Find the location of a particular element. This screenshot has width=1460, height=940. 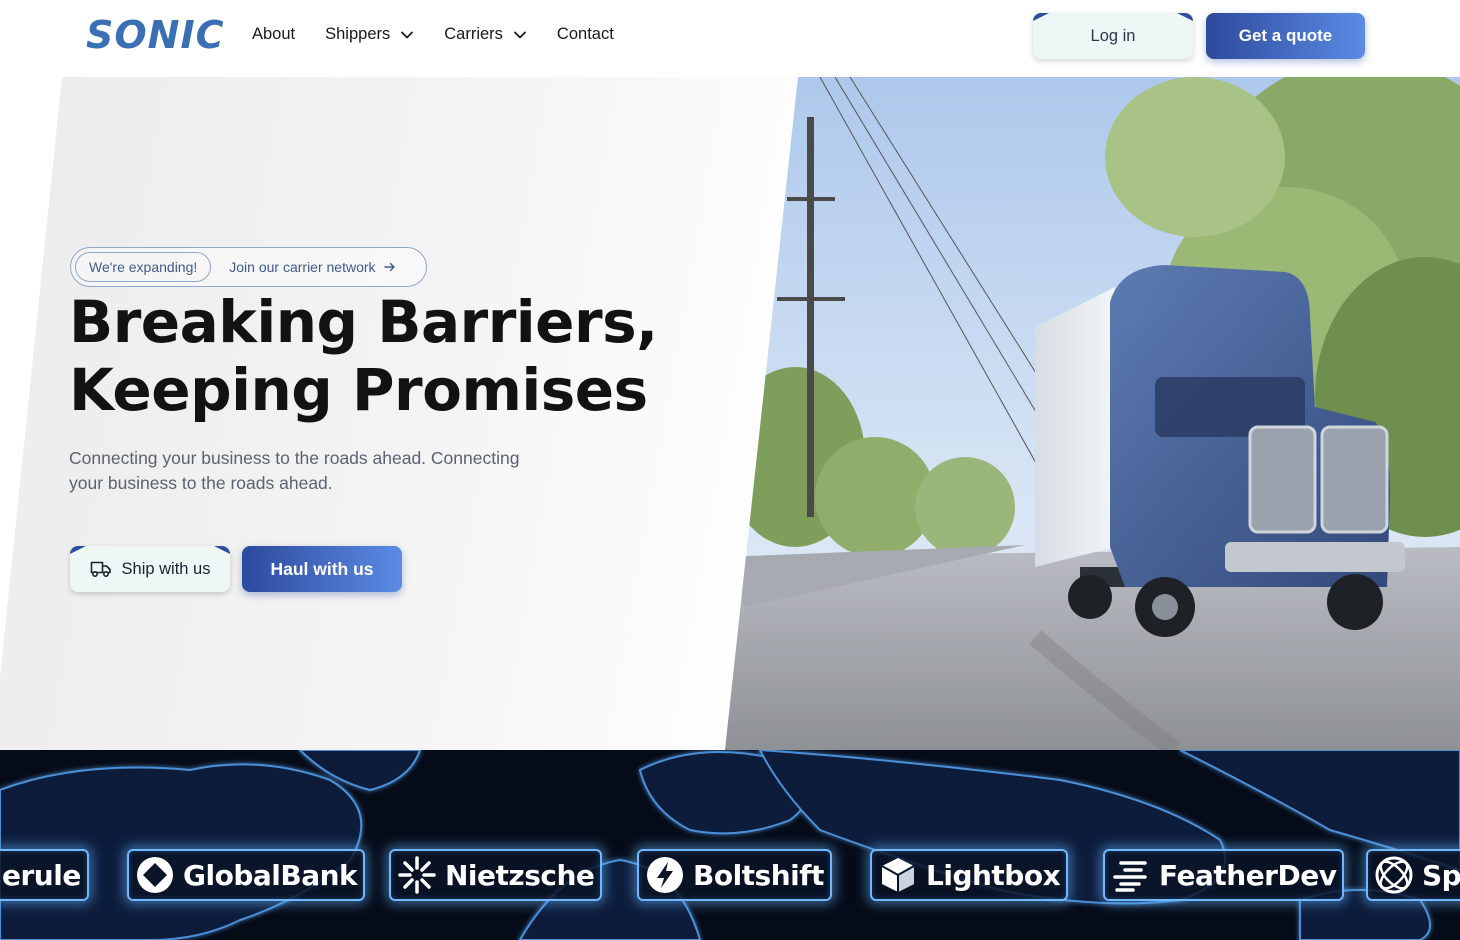

sonic-logo: SONIC is located at coordinates (155, 35).